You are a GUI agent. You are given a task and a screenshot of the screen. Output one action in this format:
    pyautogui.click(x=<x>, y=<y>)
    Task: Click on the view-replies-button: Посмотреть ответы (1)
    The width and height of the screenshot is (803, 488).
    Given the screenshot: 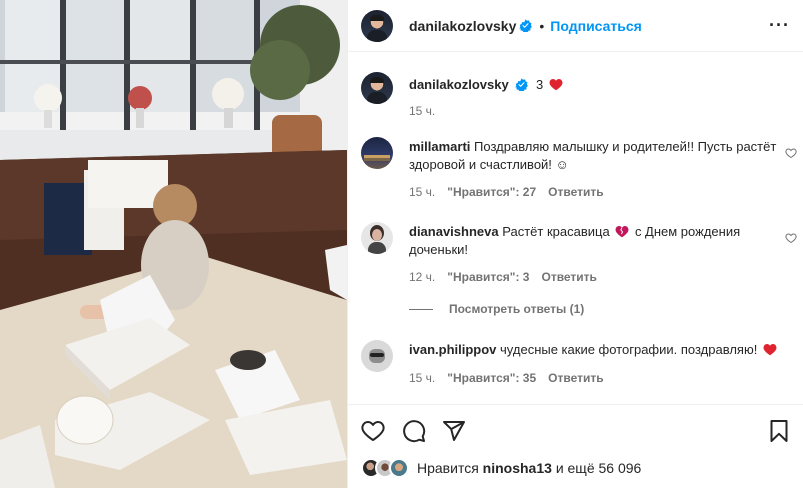 What is the action you would take?
    pyautogui.click(x=496, y=309)
    